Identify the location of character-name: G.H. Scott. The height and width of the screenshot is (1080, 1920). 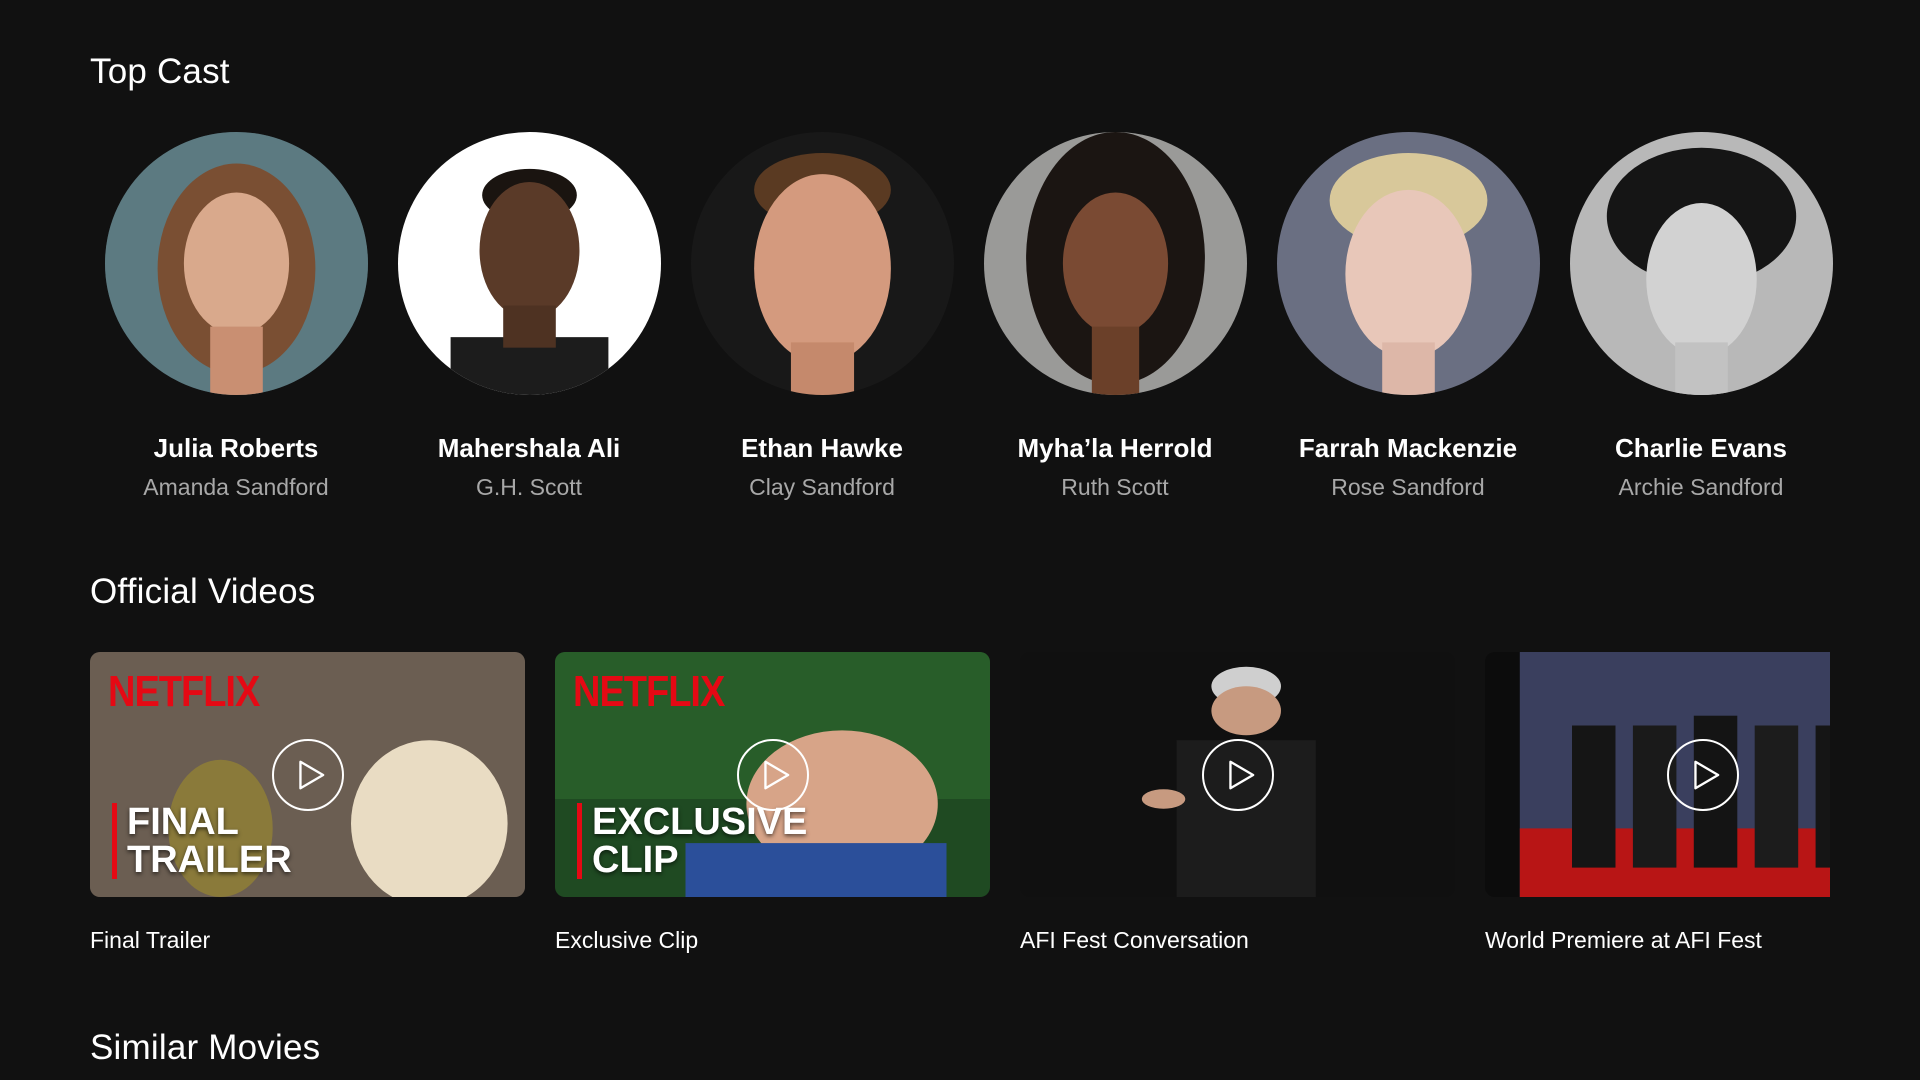
(529, 487).